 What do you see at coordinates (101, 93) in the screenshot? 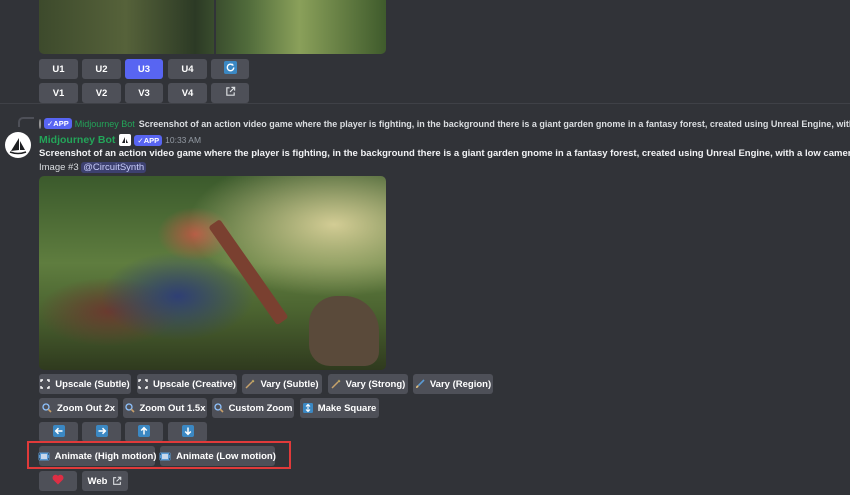
I see `v2-button: V2` at bounding box center [101, 93].